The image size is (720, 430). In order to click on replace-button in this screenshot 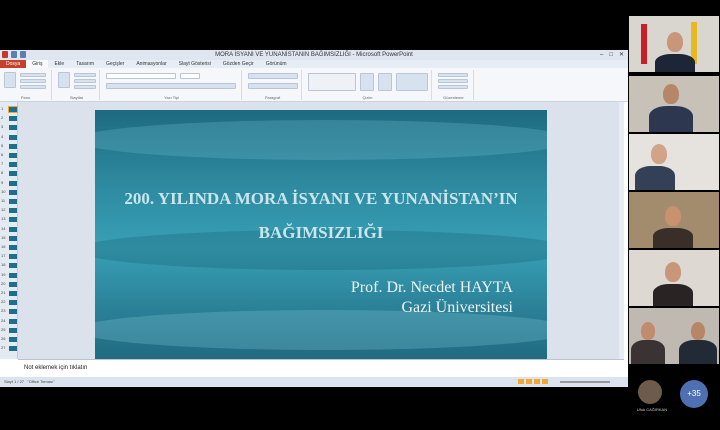, I will do `click(453, 81)`.